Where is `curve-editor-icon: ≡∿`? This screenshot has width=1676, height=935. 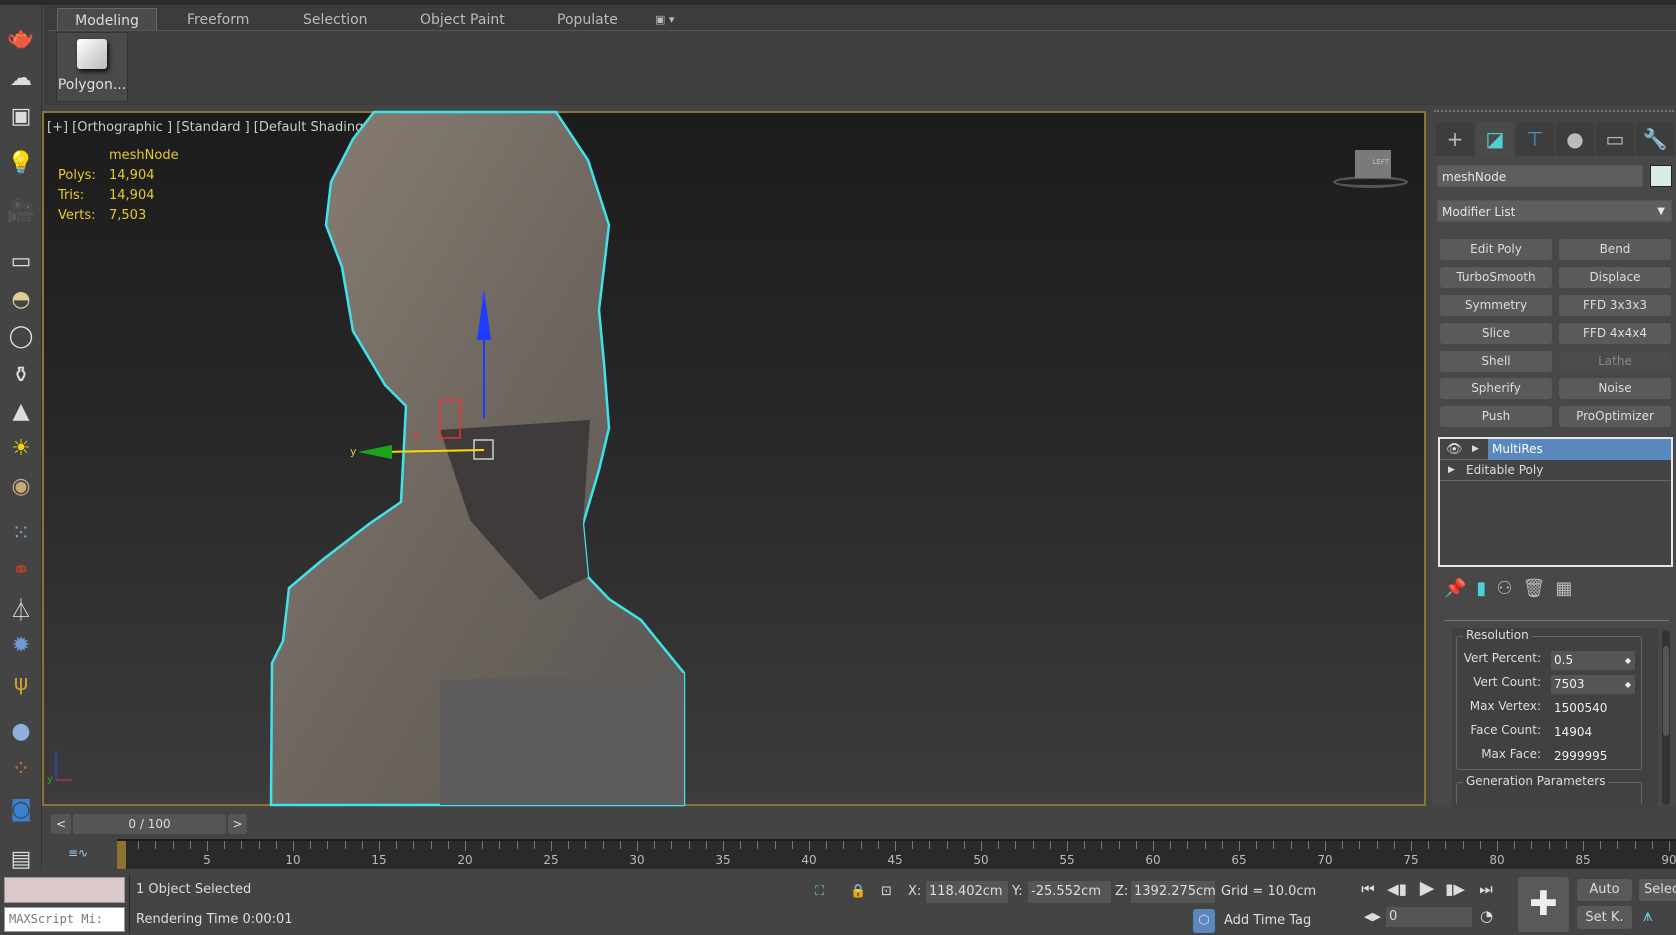
curve-editor-icon: ≡∿ is located at coordinates (78, 853).